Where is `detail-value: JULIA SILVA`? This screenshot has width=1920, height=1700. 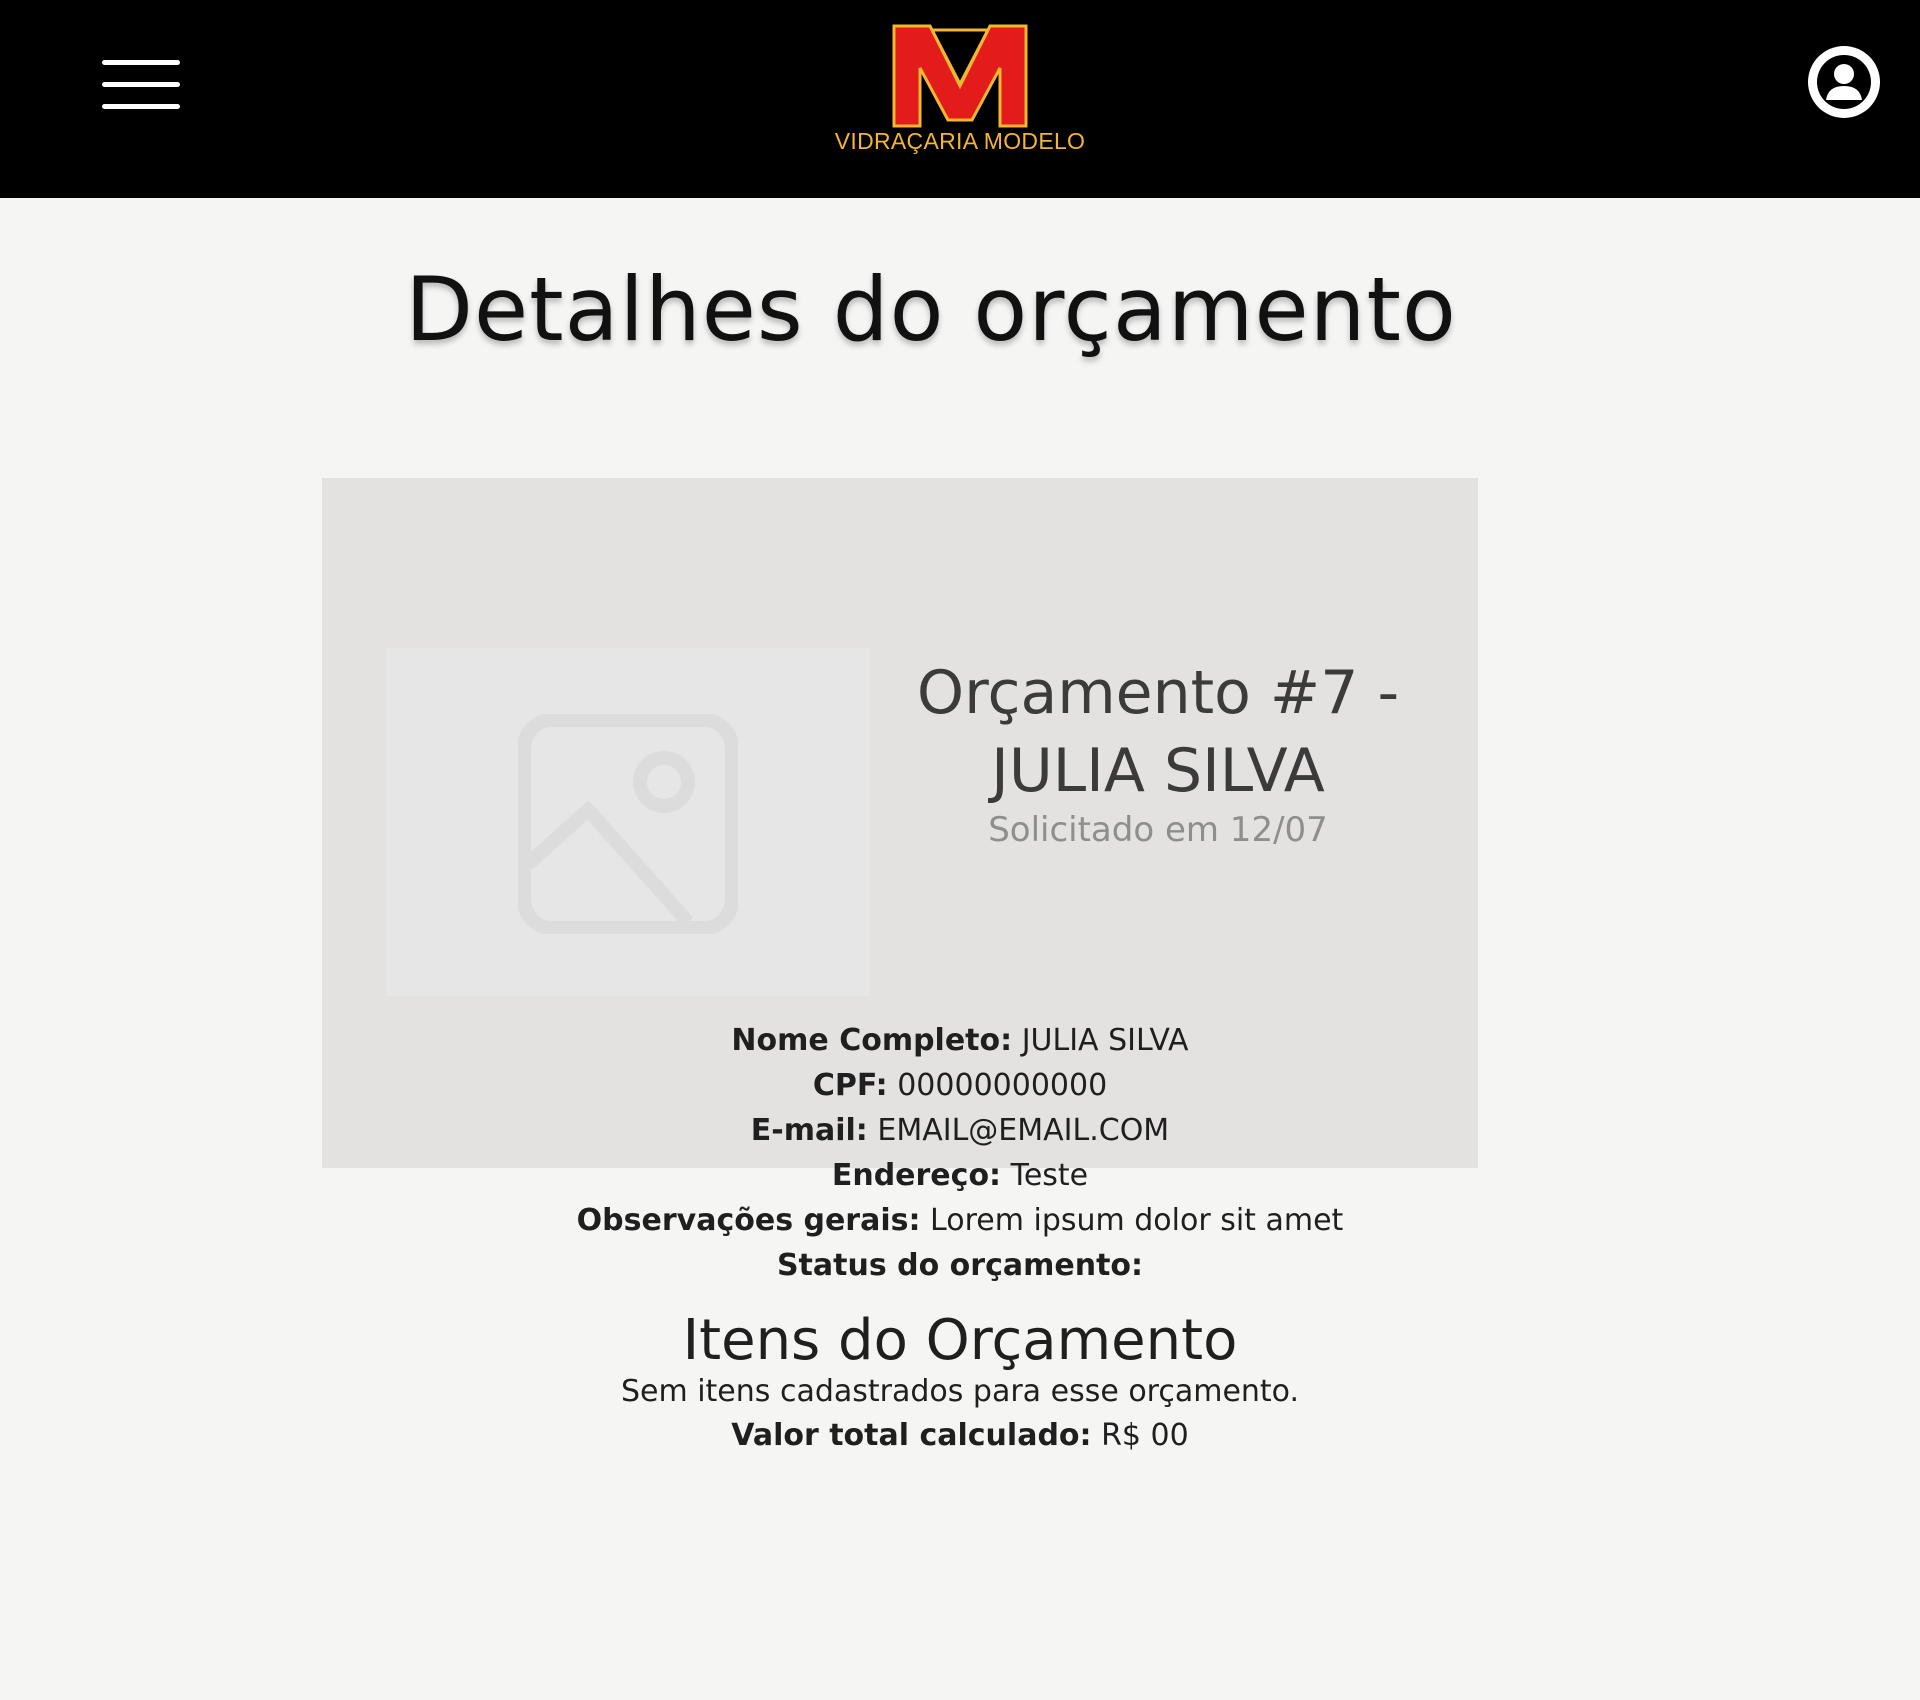 detail-value: JULIA SILVA is located at coordinates (1105, 1040).